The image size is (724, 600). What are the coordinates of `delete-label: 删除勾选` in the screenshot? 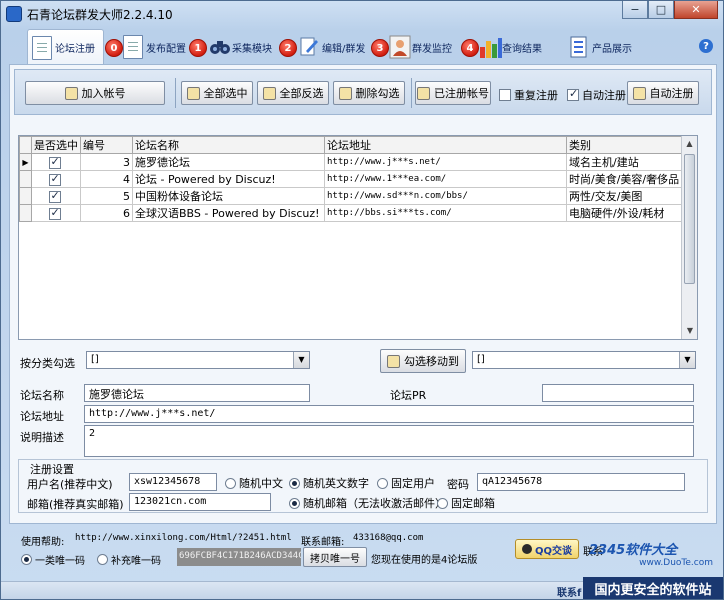 It's located at (377, 93).